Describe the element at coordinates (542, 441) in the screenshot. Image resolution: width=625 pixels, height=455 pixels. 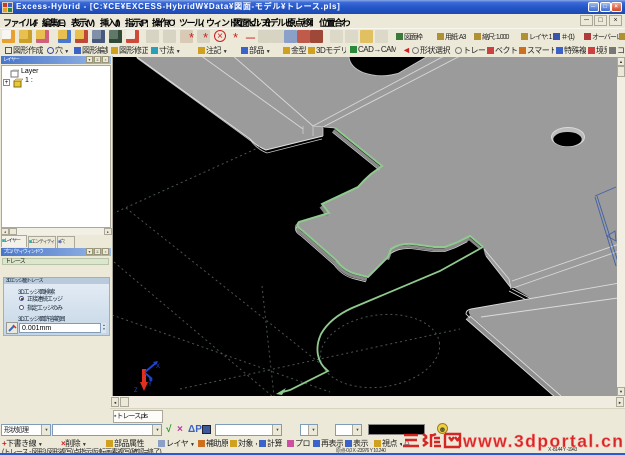
I see `svg-text: www.3dportal.cn` at that location.